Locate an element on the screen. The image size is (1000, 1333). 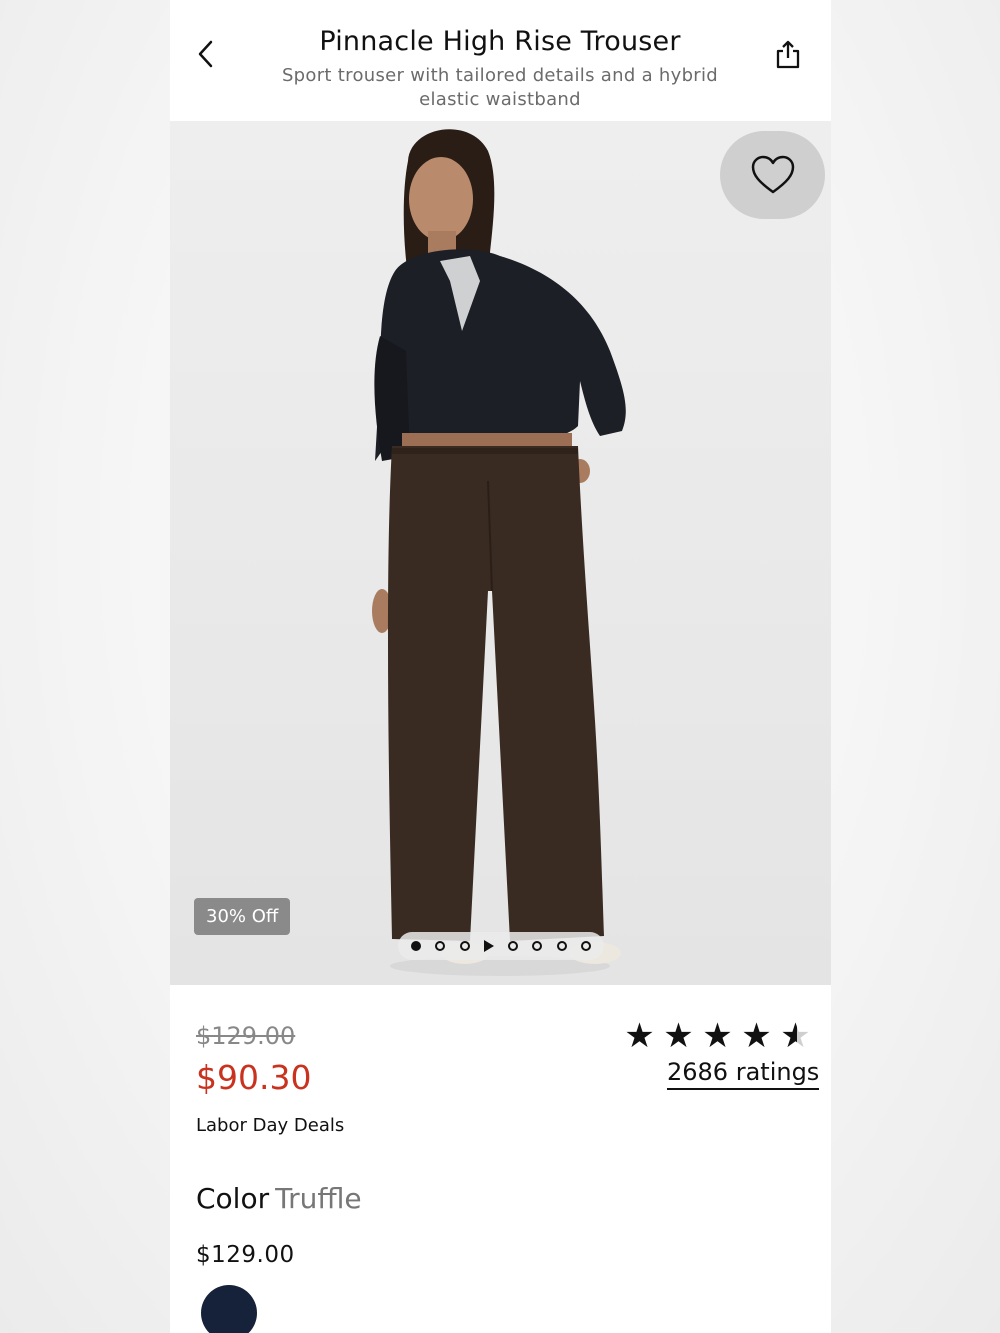
color-swatch is located at coordinates (229, 1309).